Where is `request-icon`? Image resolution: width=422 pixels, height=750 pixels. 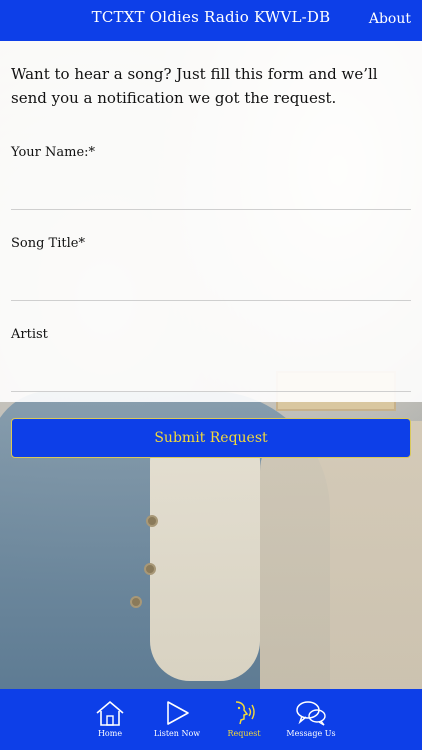
request-icon is located at coordinates (245, 713).